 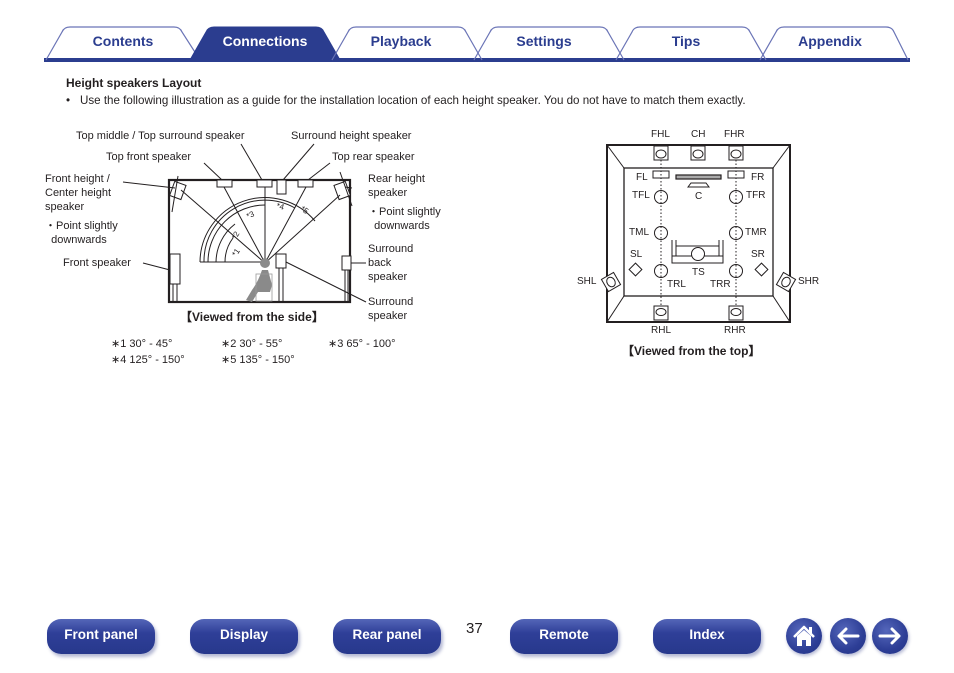 I want to click on label-sr: SR, so click(x=758, y=254).